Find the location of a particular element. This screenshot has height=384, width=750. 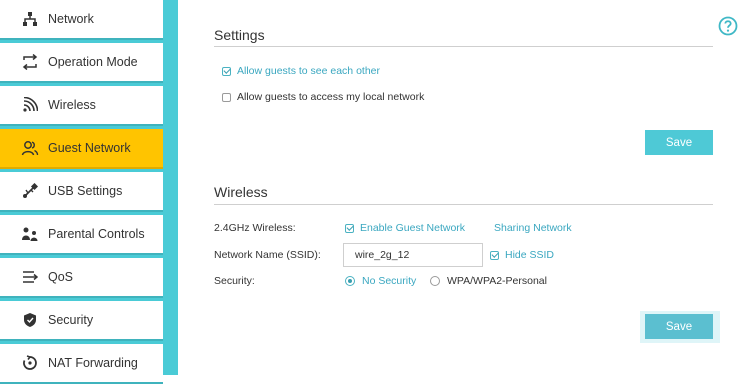

sidebar-item-label: Guest Network is located at coordinates (89, 148).